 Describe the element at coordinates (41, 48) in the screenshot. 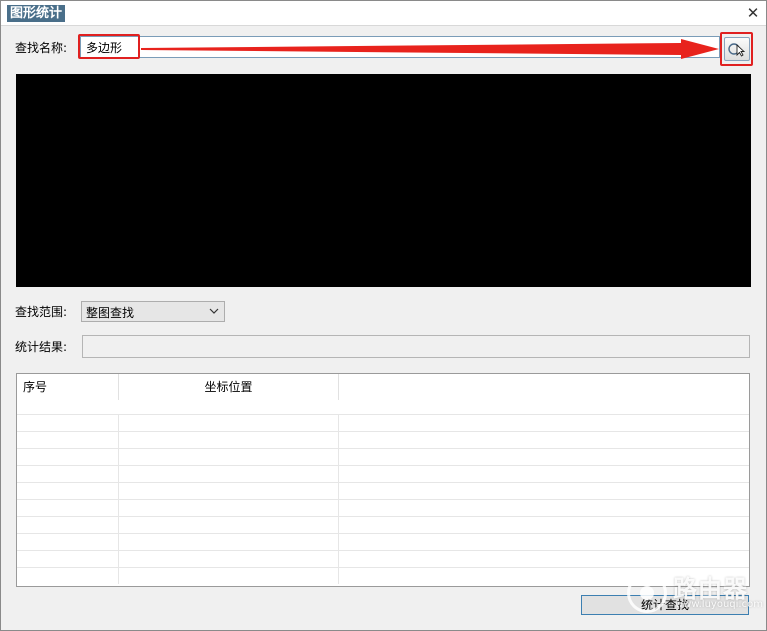

I see `search-name-label: 查找名称:` at that location.